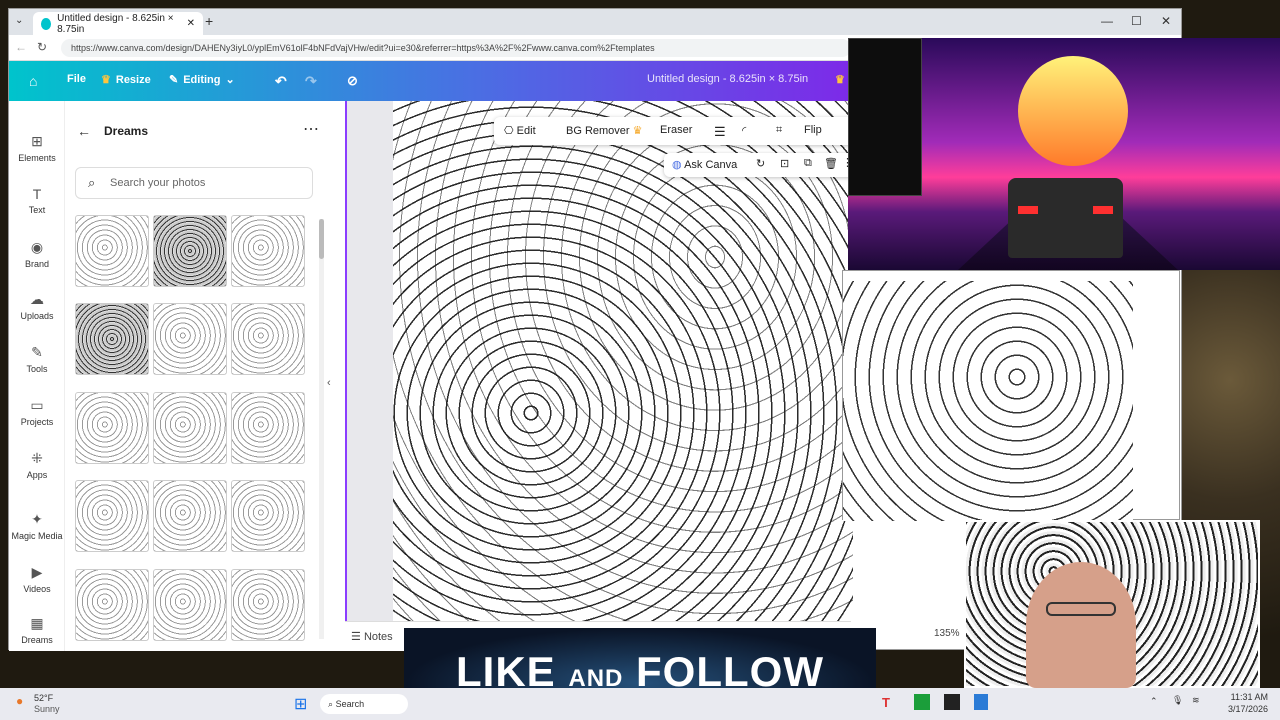 The image size is (1280, 720). What do you see at coordinates (1196, 700) in the screenshot?
I see `wifi-icon: ≋` at bounding box center [1196, 700].